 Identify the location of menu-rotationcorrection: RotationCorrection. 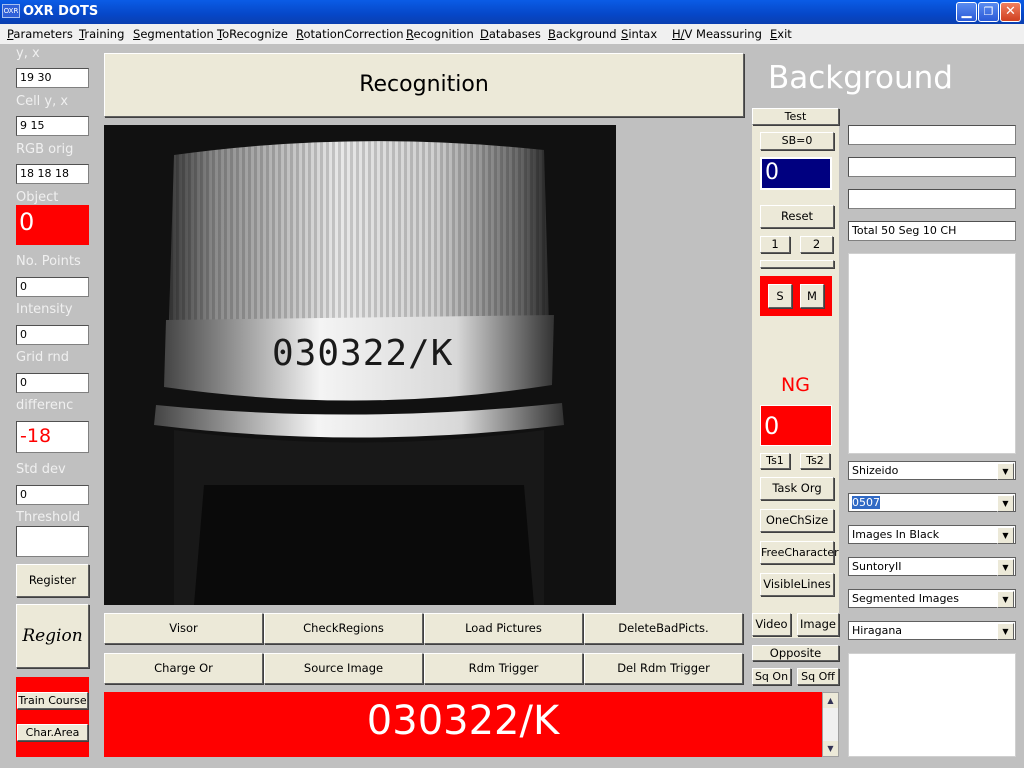
(350, 34).